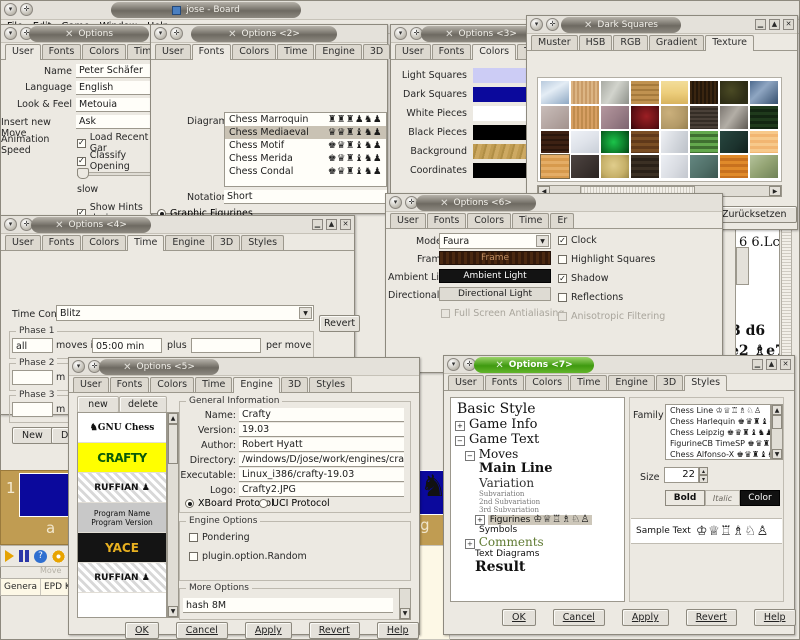 This screenshot has height=640, width=800. What do you see at coordinates (36, 556) in the screenshot?
I see `board-toolbar: ?` at bounding box center [36, 556].